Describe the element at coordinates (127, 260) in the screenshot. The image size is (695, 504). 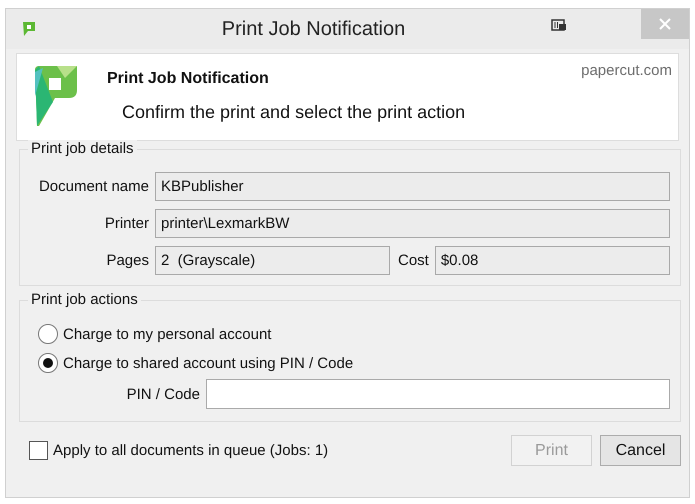
I see `field-label: Pages` at that location.